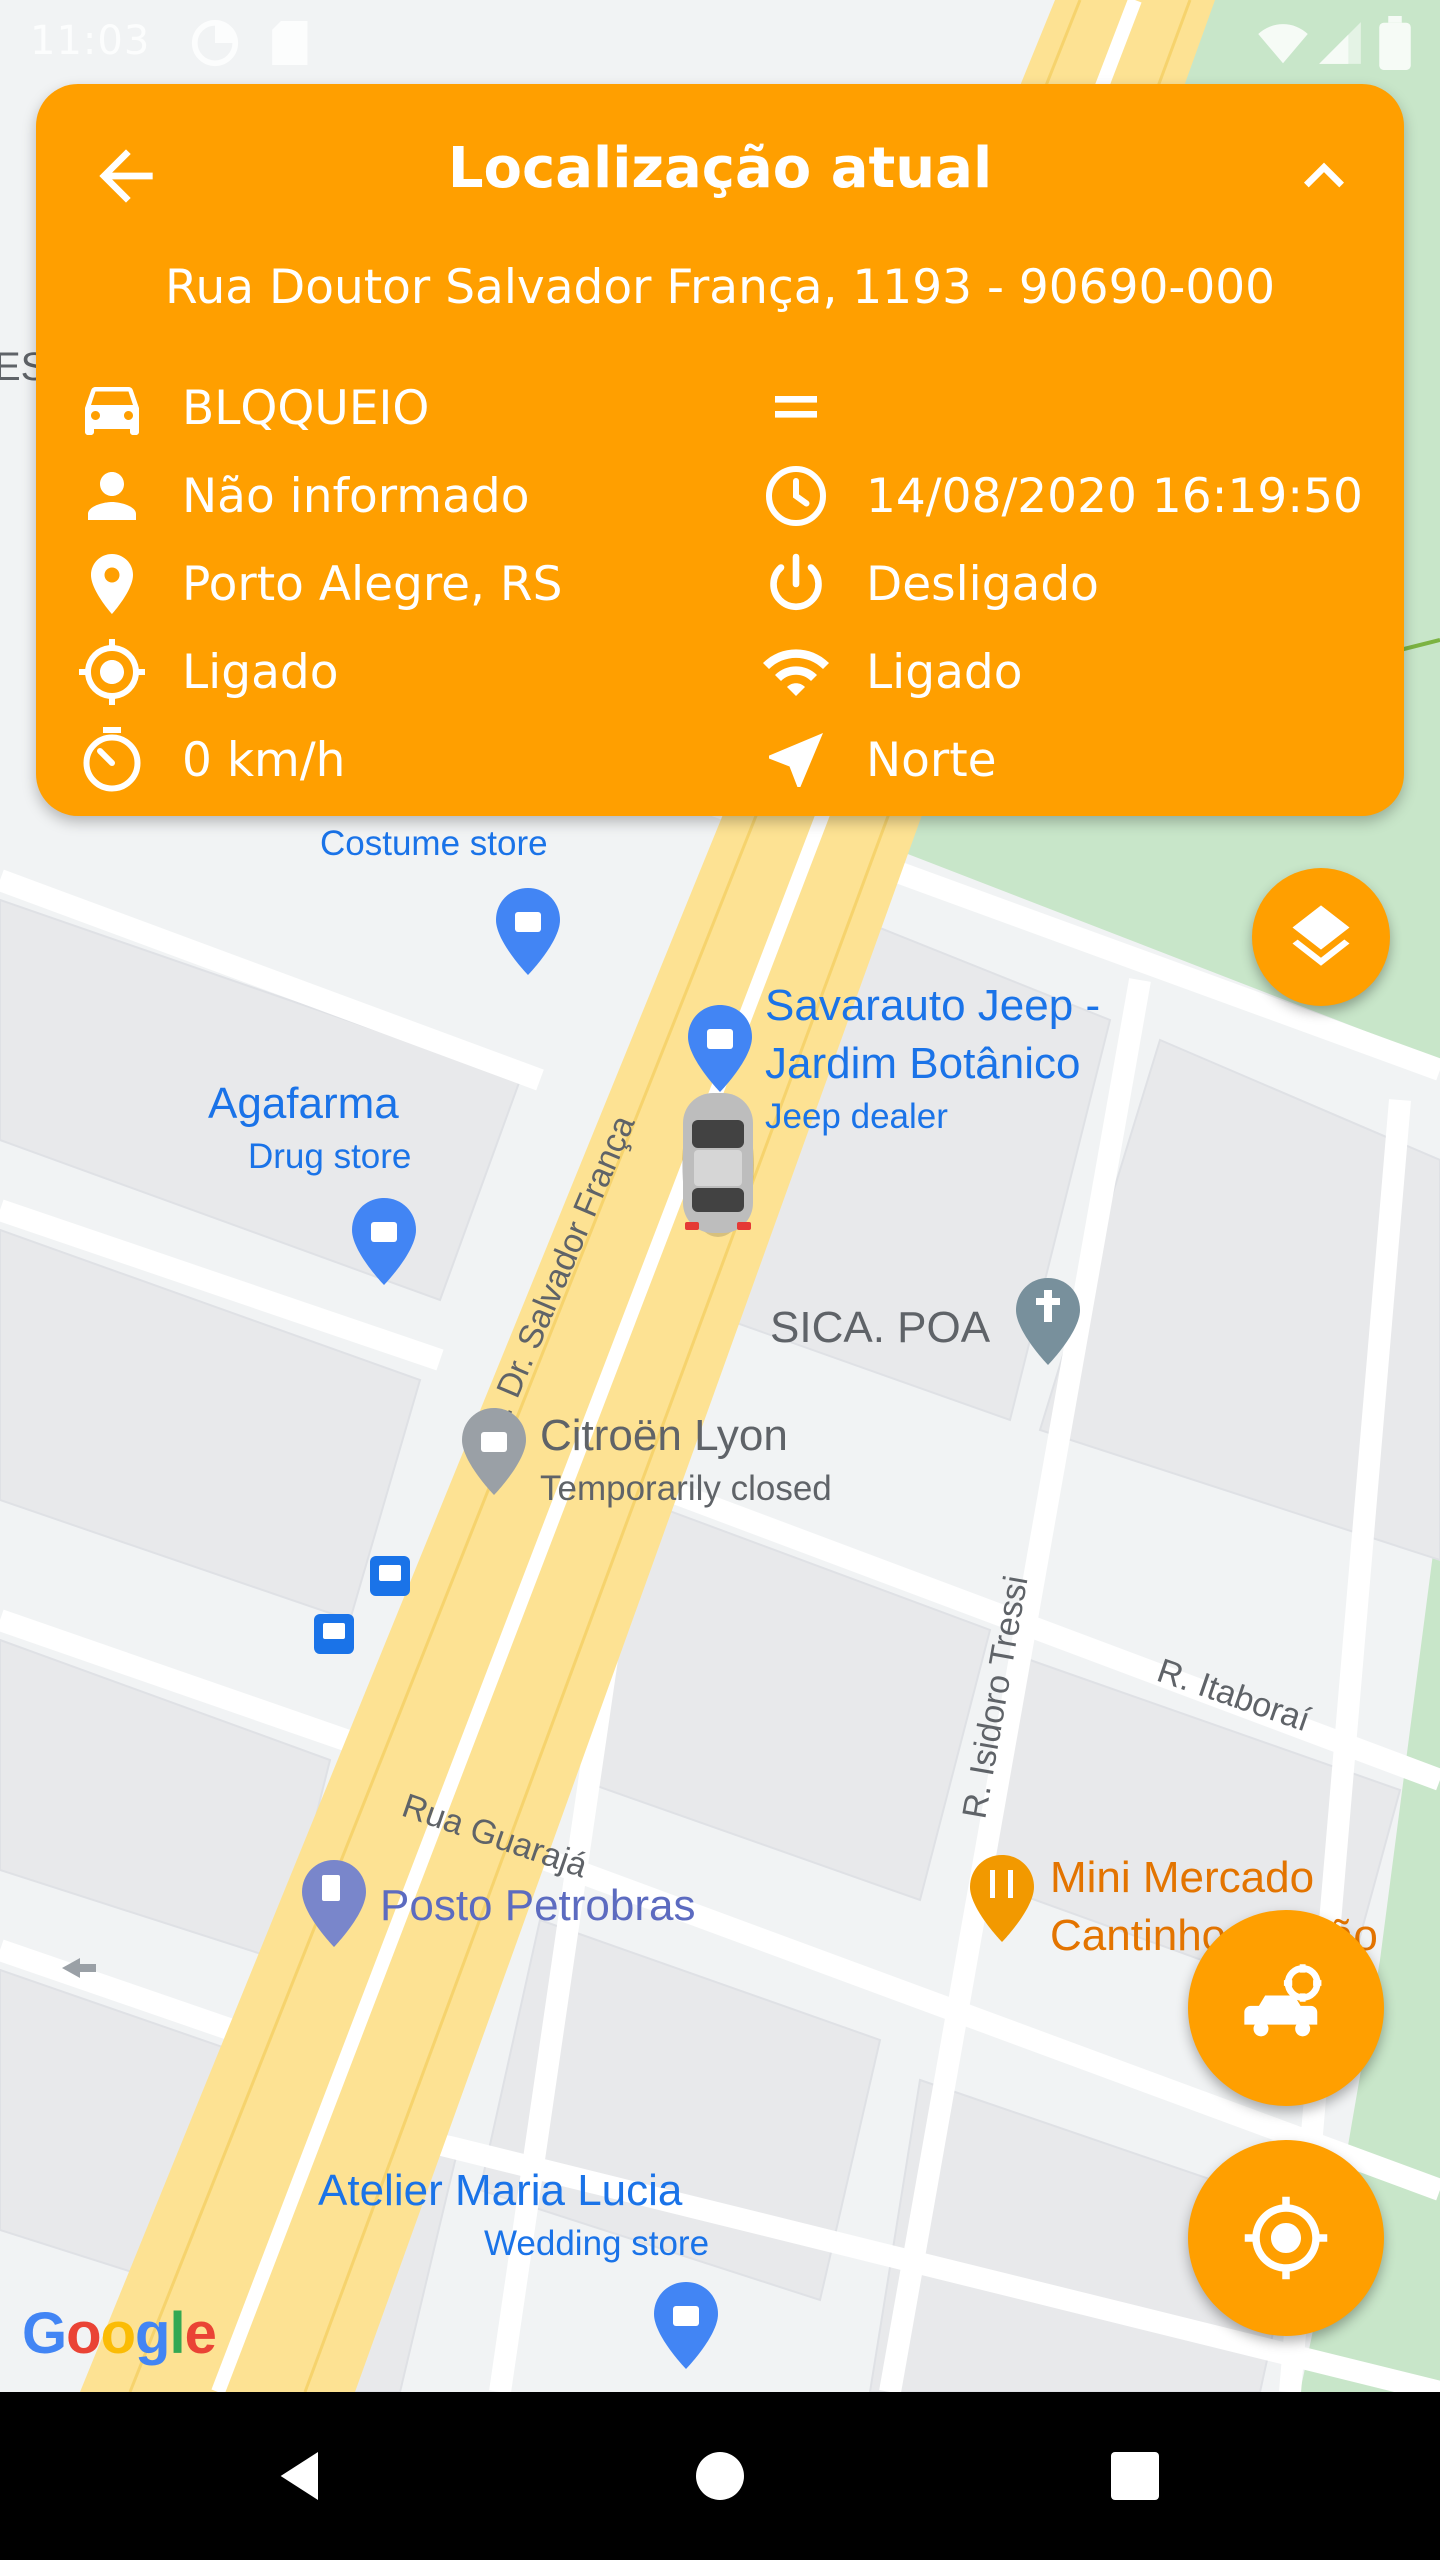 This screenshot has height=2560, width=1440. I want to click on battery-icon, so click(1395, 43).